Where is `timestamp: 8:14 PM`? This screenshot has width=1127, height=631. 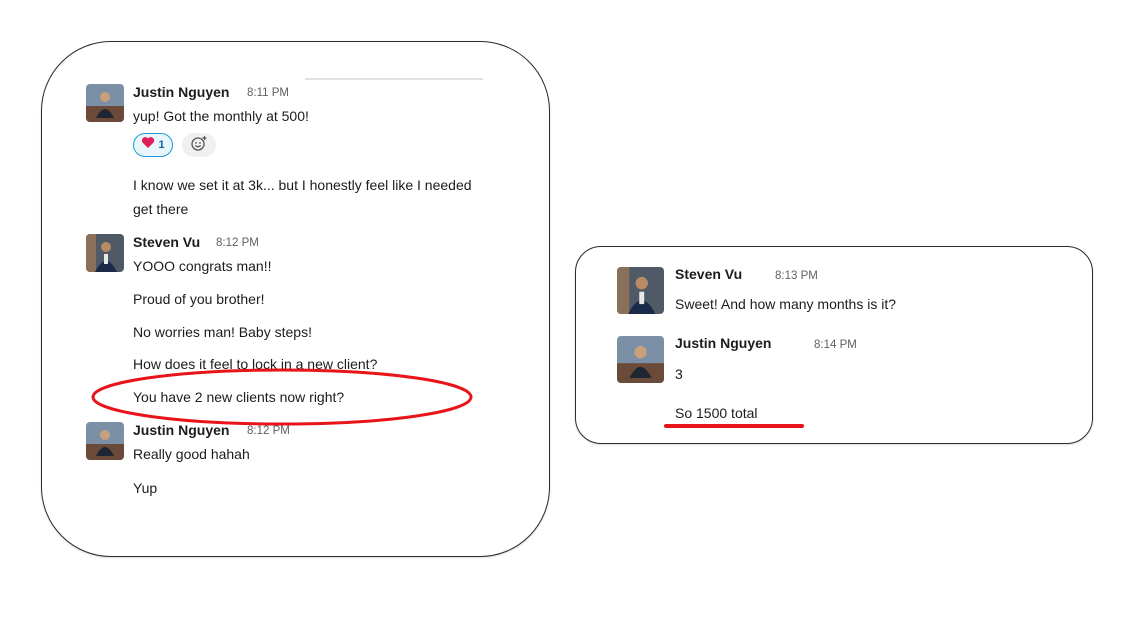
timestamp: 8:14 PM is located at coordinates (835, 345).